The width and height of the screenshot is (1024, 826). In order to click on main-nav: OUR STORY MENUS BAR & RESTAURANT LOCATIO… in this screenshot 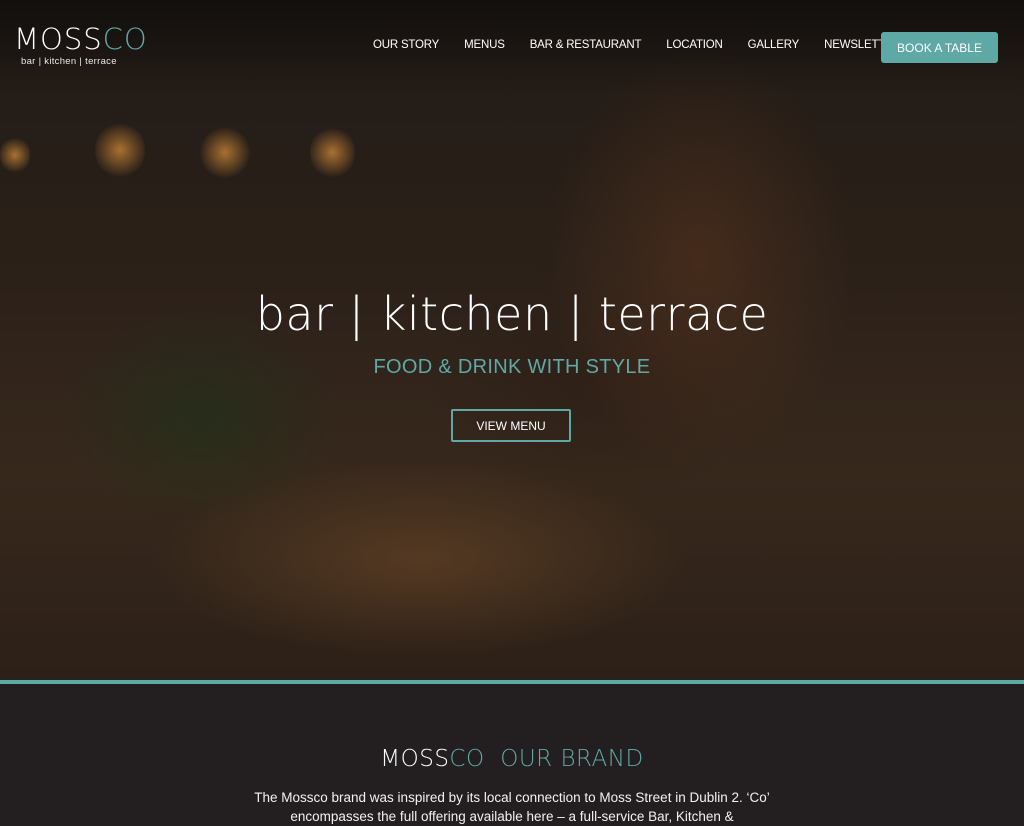, I will do `click(649, 45)`.